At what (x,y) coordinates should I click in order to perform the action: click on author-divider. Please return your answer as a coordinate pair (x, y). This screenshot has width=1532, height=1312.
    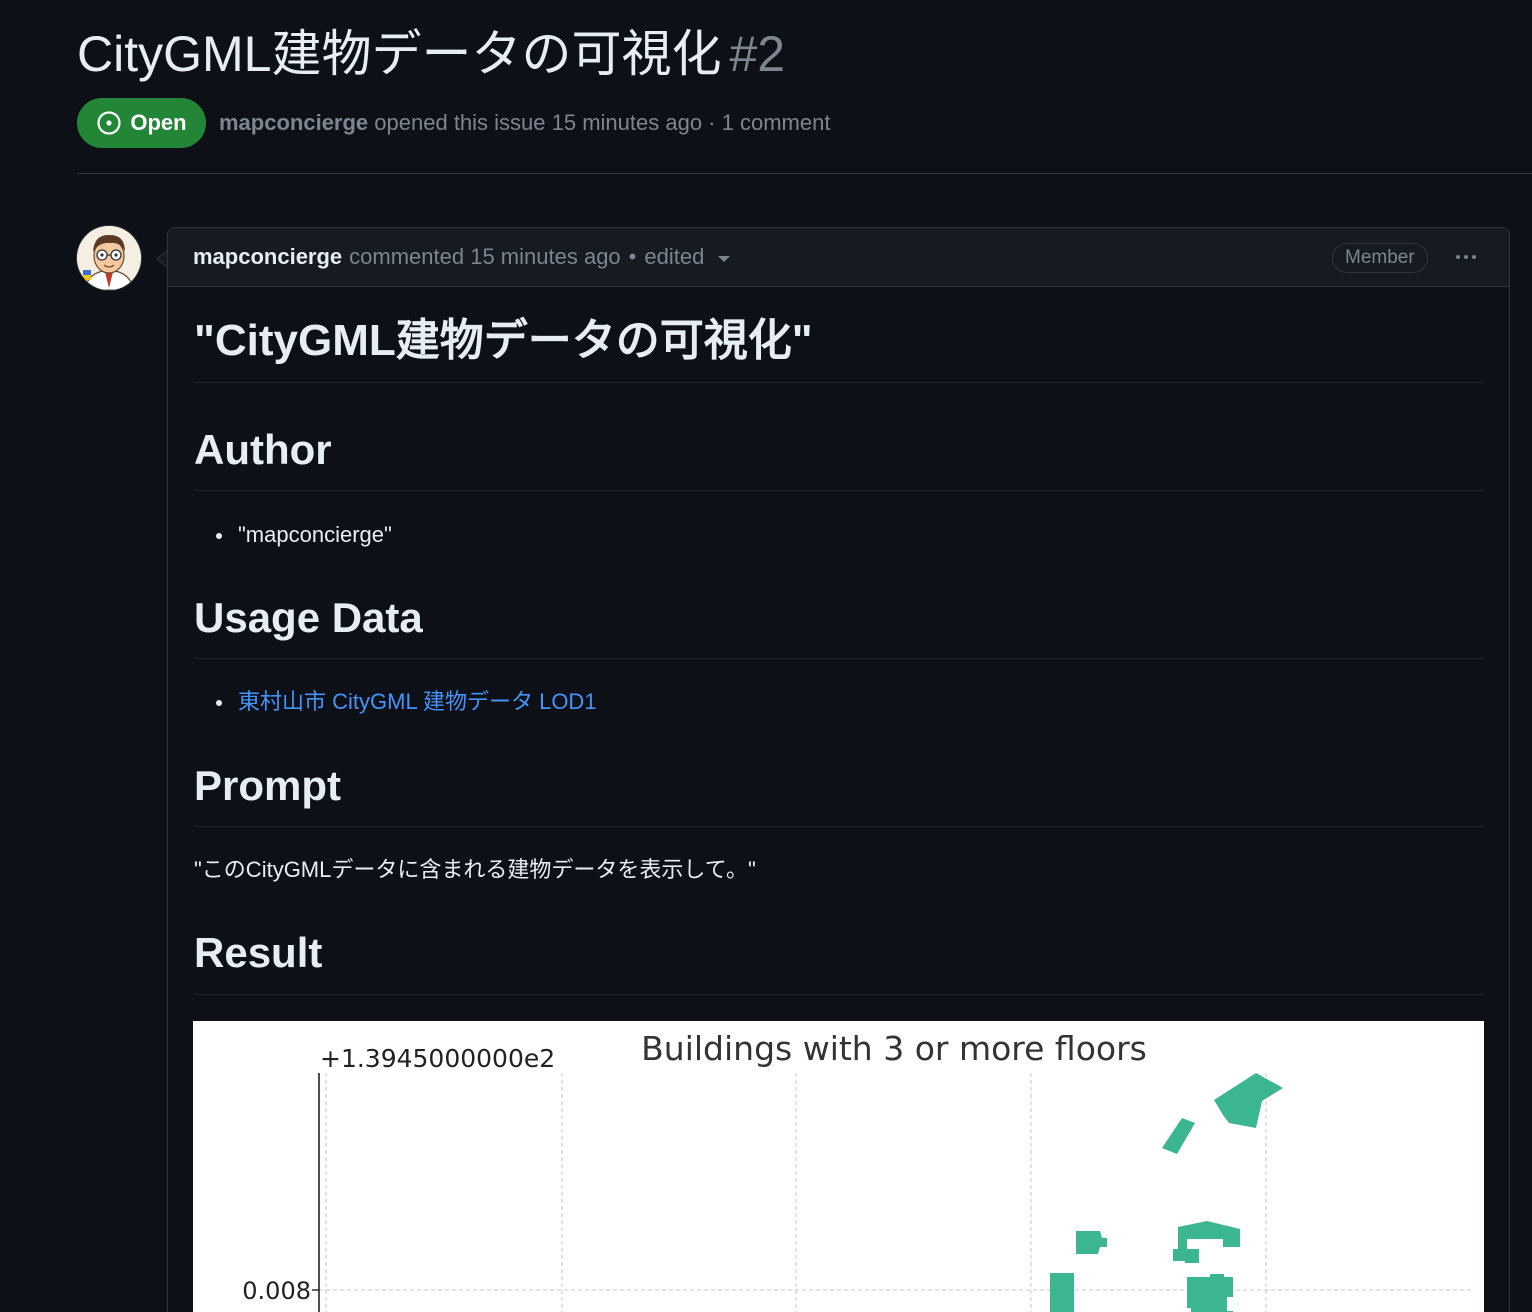
    Looking at the image, I should click on (839, 490).